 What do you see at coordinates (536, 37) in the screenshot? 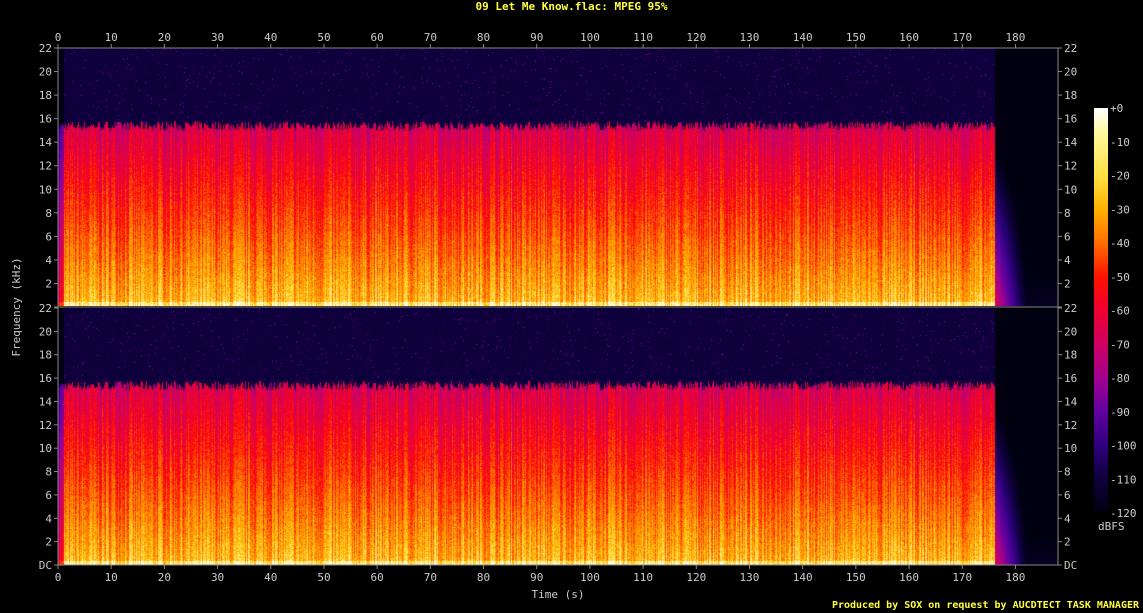
I see `x-tick-label-top: 90` at bounding box center [536, 37].